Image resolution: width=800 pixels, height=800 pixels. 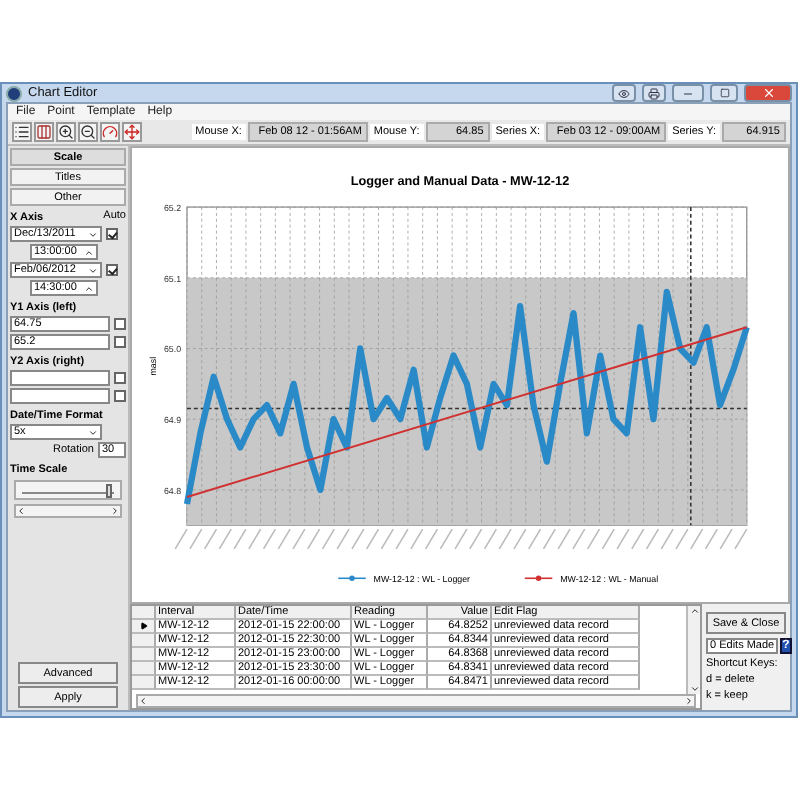 I want to click on close-icon, so click(x=768, y=93).